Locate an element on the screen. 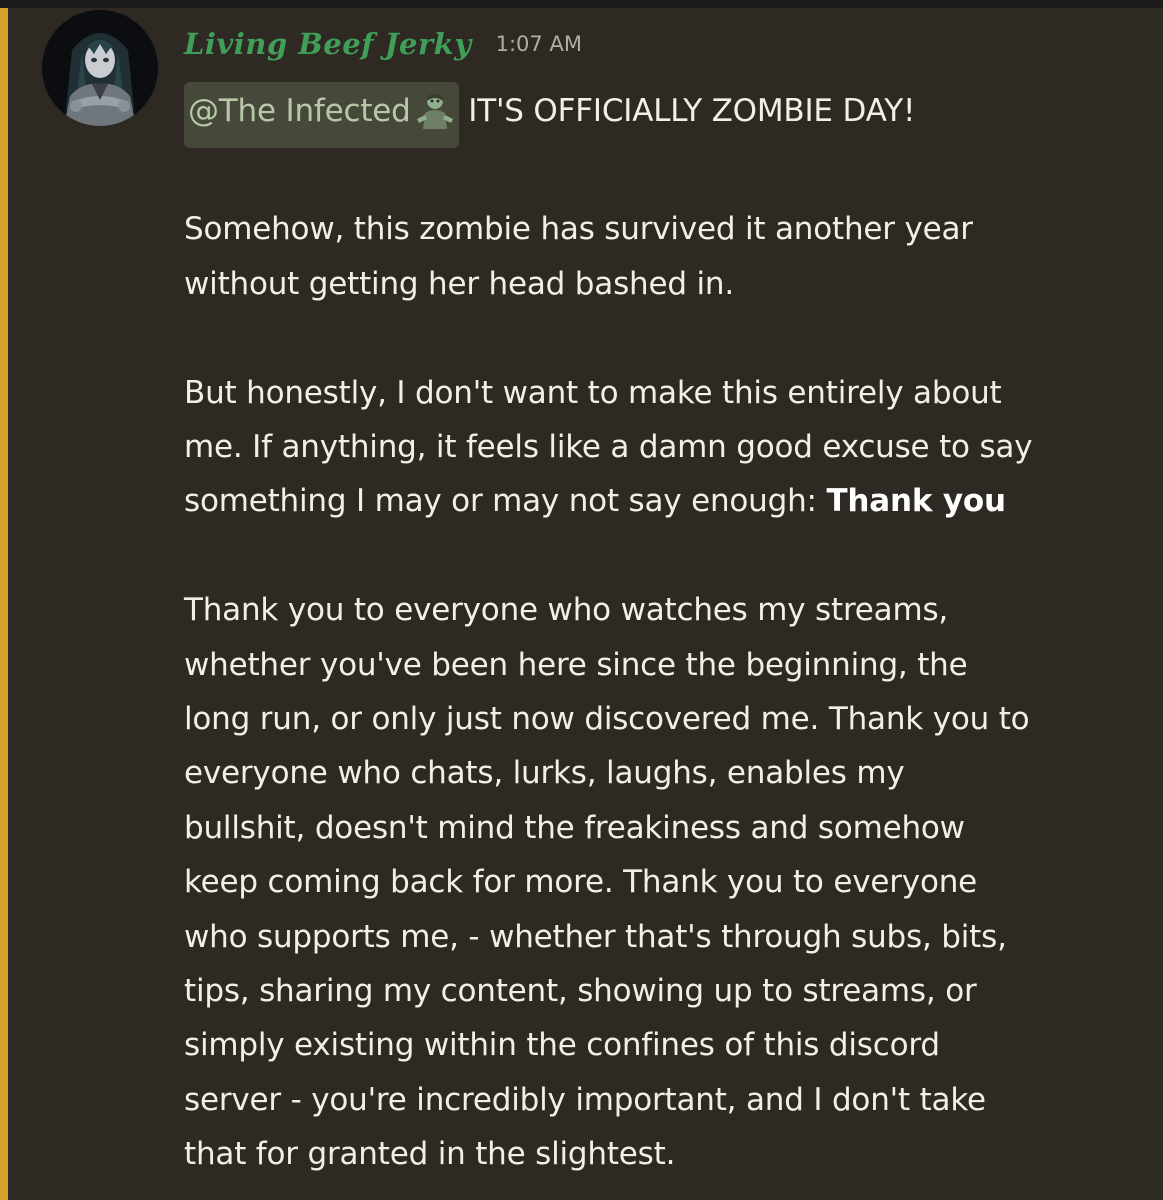 Image resolution: width=1163 pixels, height=1200 pixels. timestamp: 1:07 AM is located at coordinates (539, 44).